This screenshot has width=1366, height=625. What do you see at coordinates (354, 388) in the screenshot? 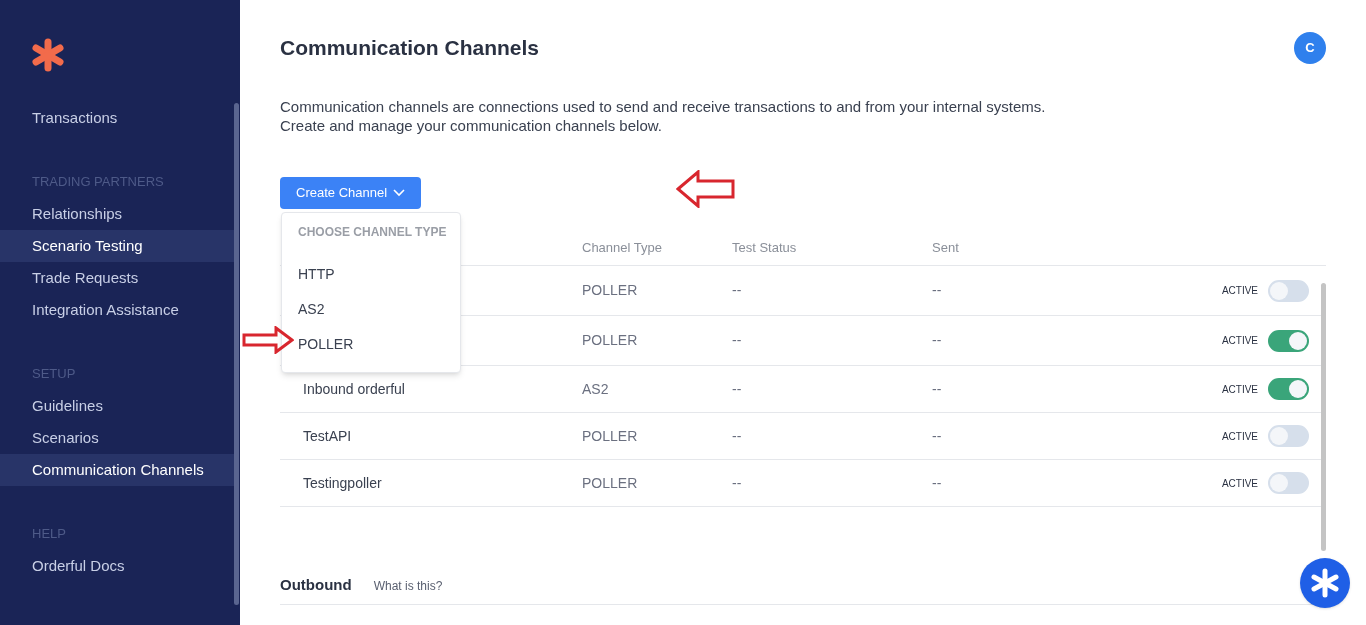
I see `table-cell: Inbound orderful` at bounding box center [354, 388].